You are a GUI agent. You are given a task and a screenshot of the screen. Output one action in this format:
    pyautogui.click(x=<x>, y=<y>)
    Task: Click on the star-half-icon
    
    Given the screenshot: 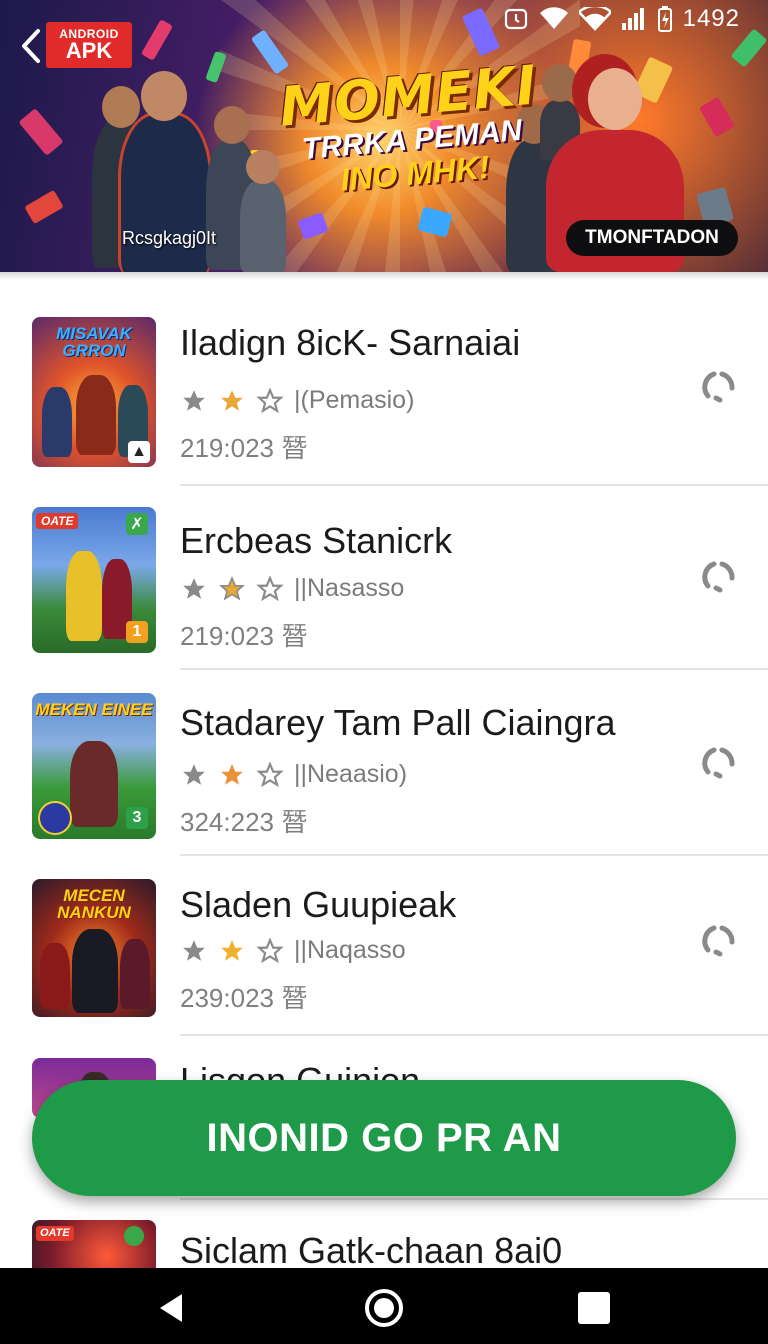 What is the action you would take?
    pyautogui.click(x=232, y=588)
    